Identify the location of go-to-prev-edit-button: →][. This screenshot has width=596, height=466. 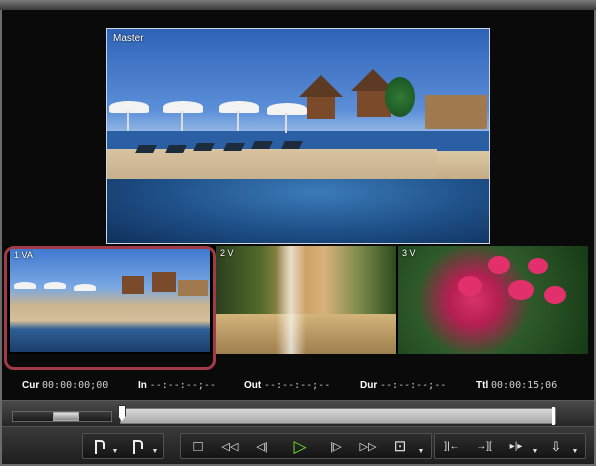
(484, 447).